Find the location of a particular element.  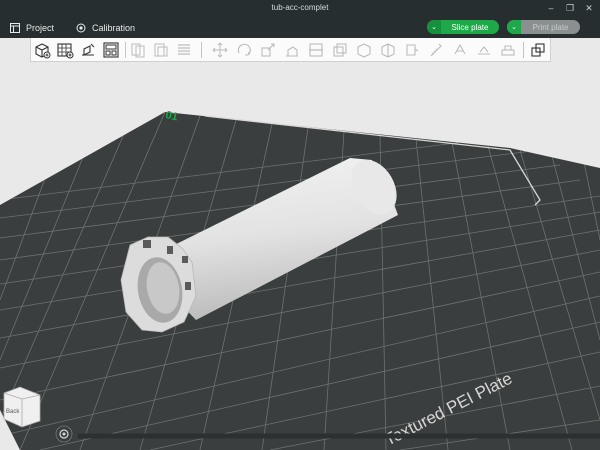

add-object-icon is located at coordinates (43, 51).